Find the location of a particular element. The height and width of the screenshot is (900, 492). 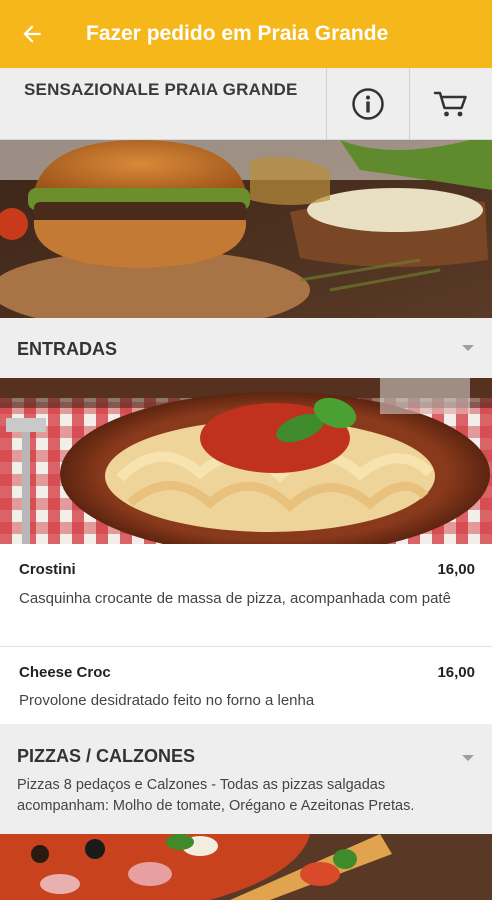

cart-button is located at coordinates (450, 104).